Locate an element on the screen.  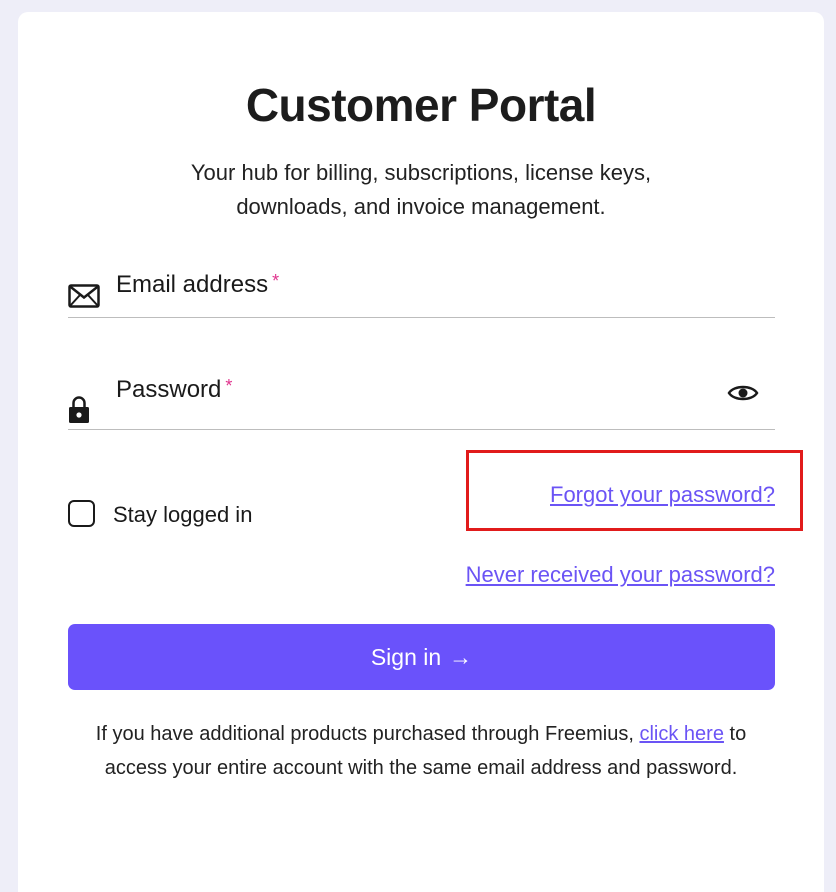
email-field: Email address * is located at coordinates (421, 293).